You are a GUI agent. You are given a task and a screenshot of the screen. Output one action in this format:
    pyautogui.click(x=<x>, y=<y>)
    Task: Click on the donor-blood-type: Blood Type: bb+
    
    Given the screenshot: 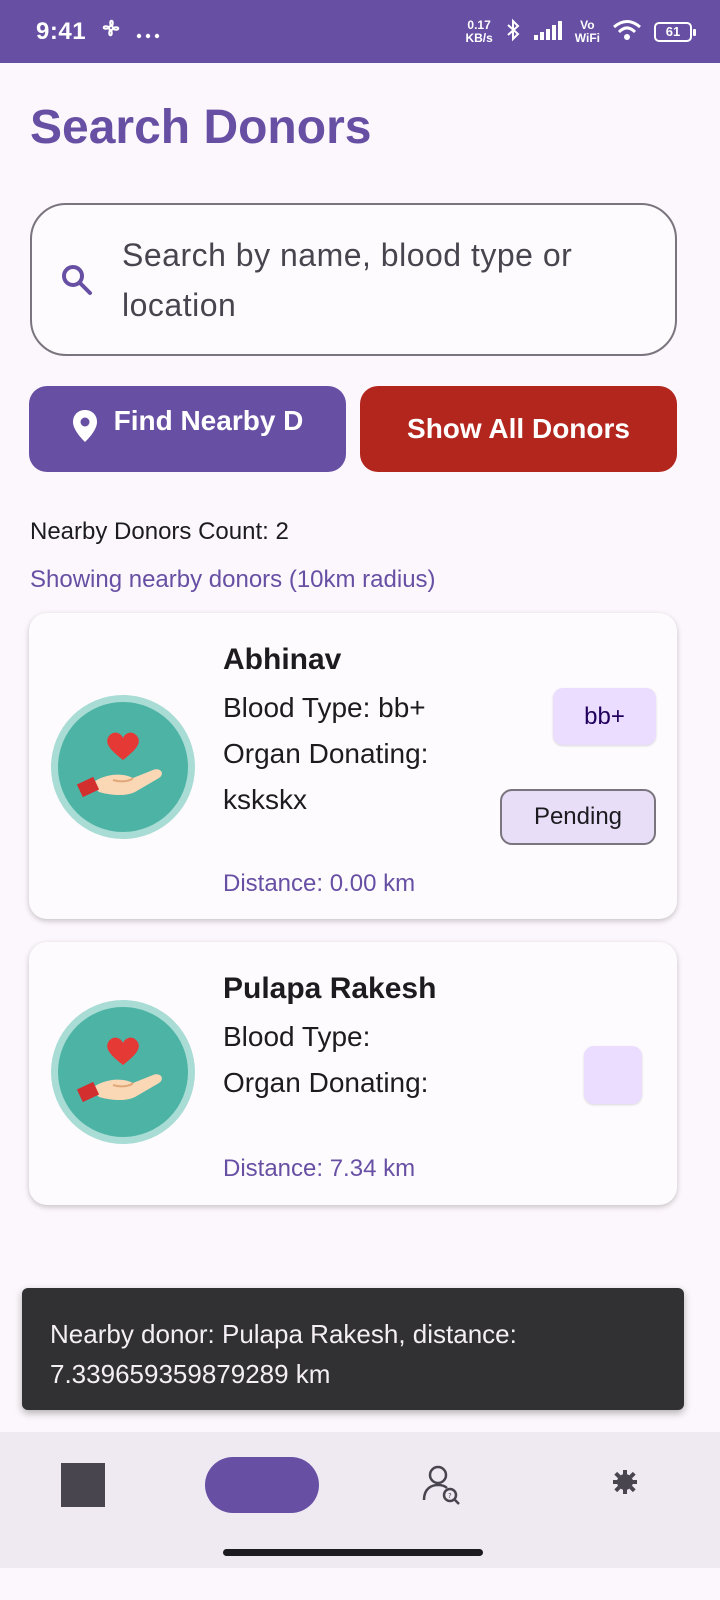 What is the action you would take?
    pyautogui.click(x=324, y=707)
    